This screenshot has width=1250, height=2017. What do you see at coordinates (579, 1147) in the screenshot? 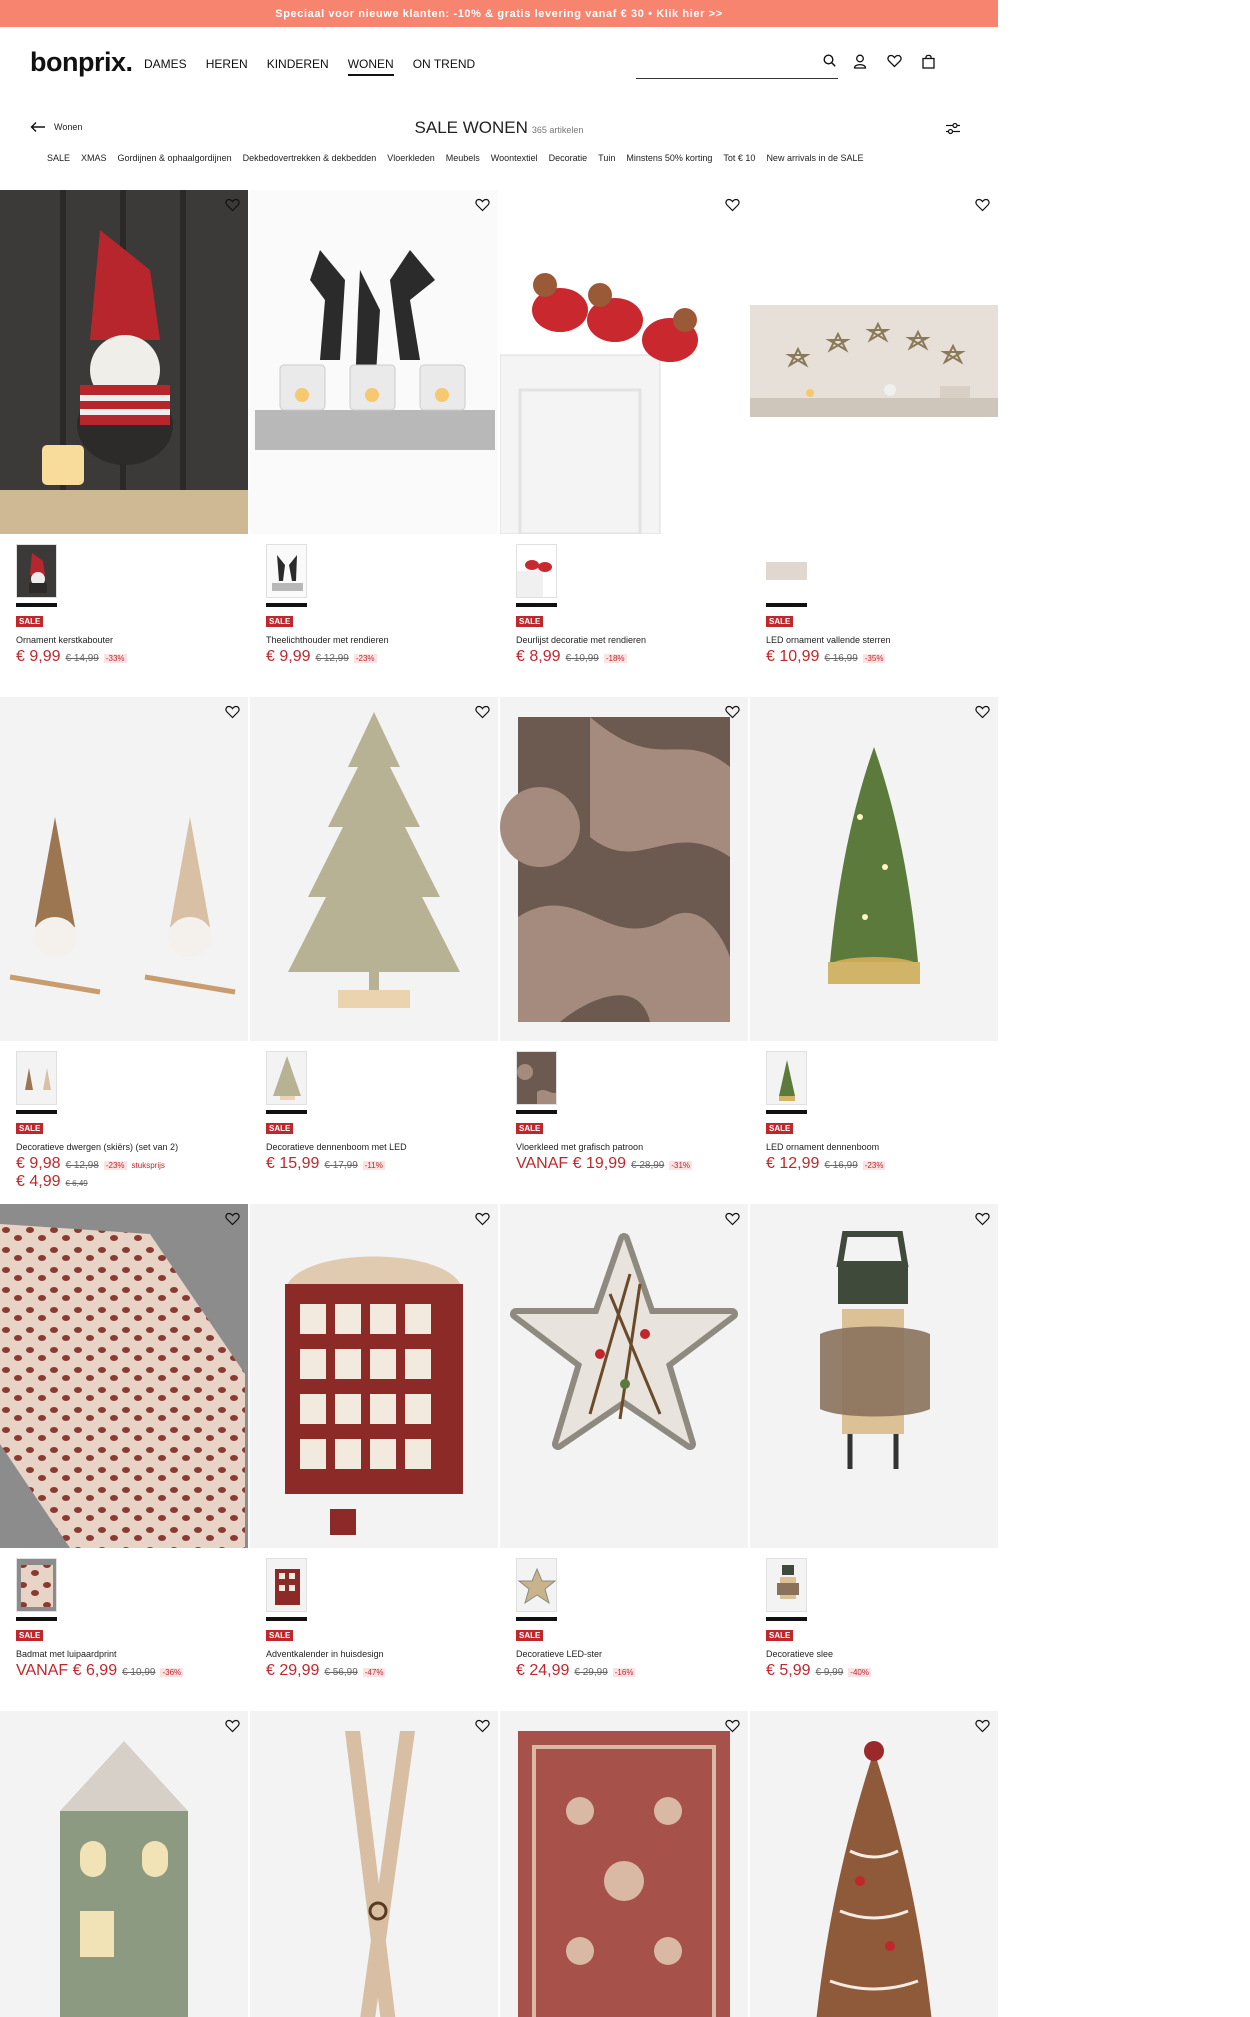
I see `product-name: Vloerkleed met grafisch patroon` at bounding box center [579, 1147].